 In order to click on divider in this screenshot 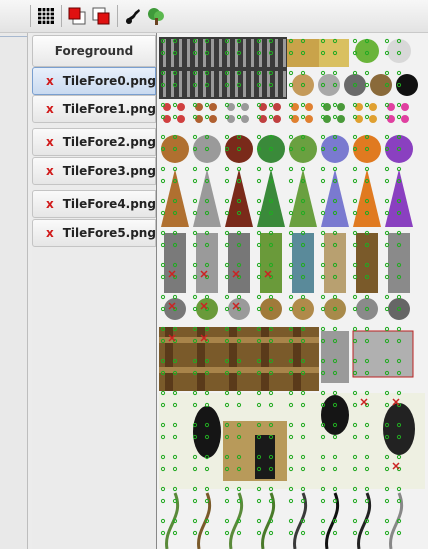, I will do `click(13, 36)`.